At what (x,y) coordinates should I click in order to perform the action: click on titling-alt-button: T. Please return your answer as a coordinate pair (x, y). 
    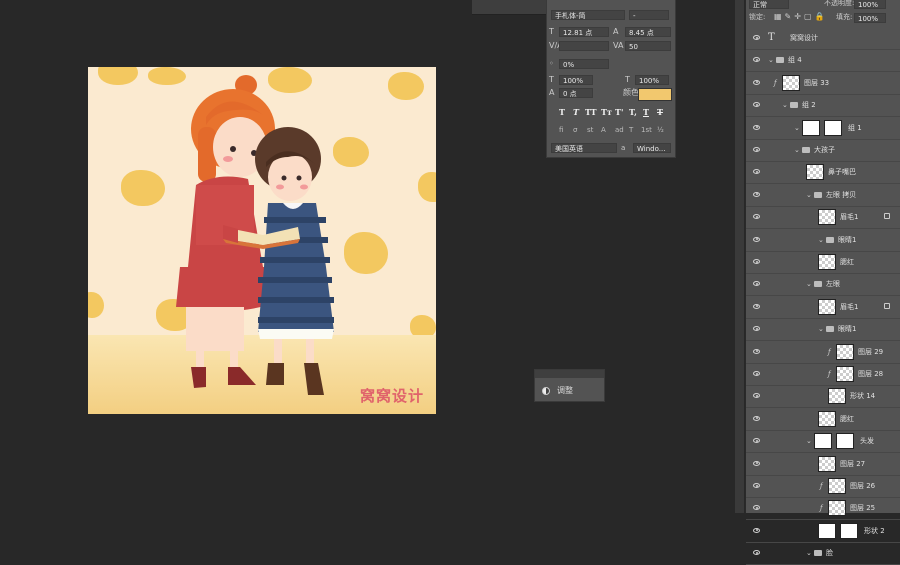
    Looking at the image, I should click on (631, 130).